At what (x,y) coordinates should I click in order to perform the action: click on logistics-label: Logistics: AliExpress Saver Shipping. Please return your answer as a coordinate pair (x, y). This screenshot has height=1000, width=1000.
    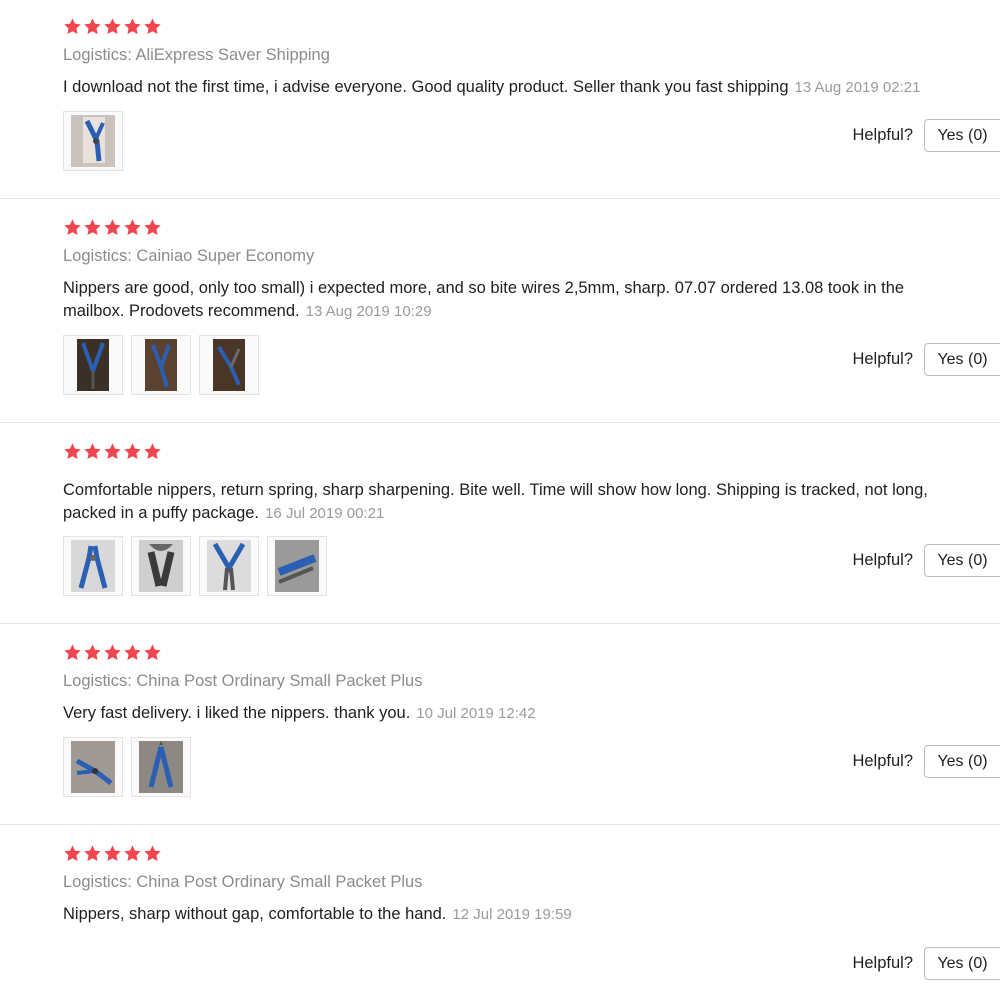
    Looking at the image, I should click on (196, 55).